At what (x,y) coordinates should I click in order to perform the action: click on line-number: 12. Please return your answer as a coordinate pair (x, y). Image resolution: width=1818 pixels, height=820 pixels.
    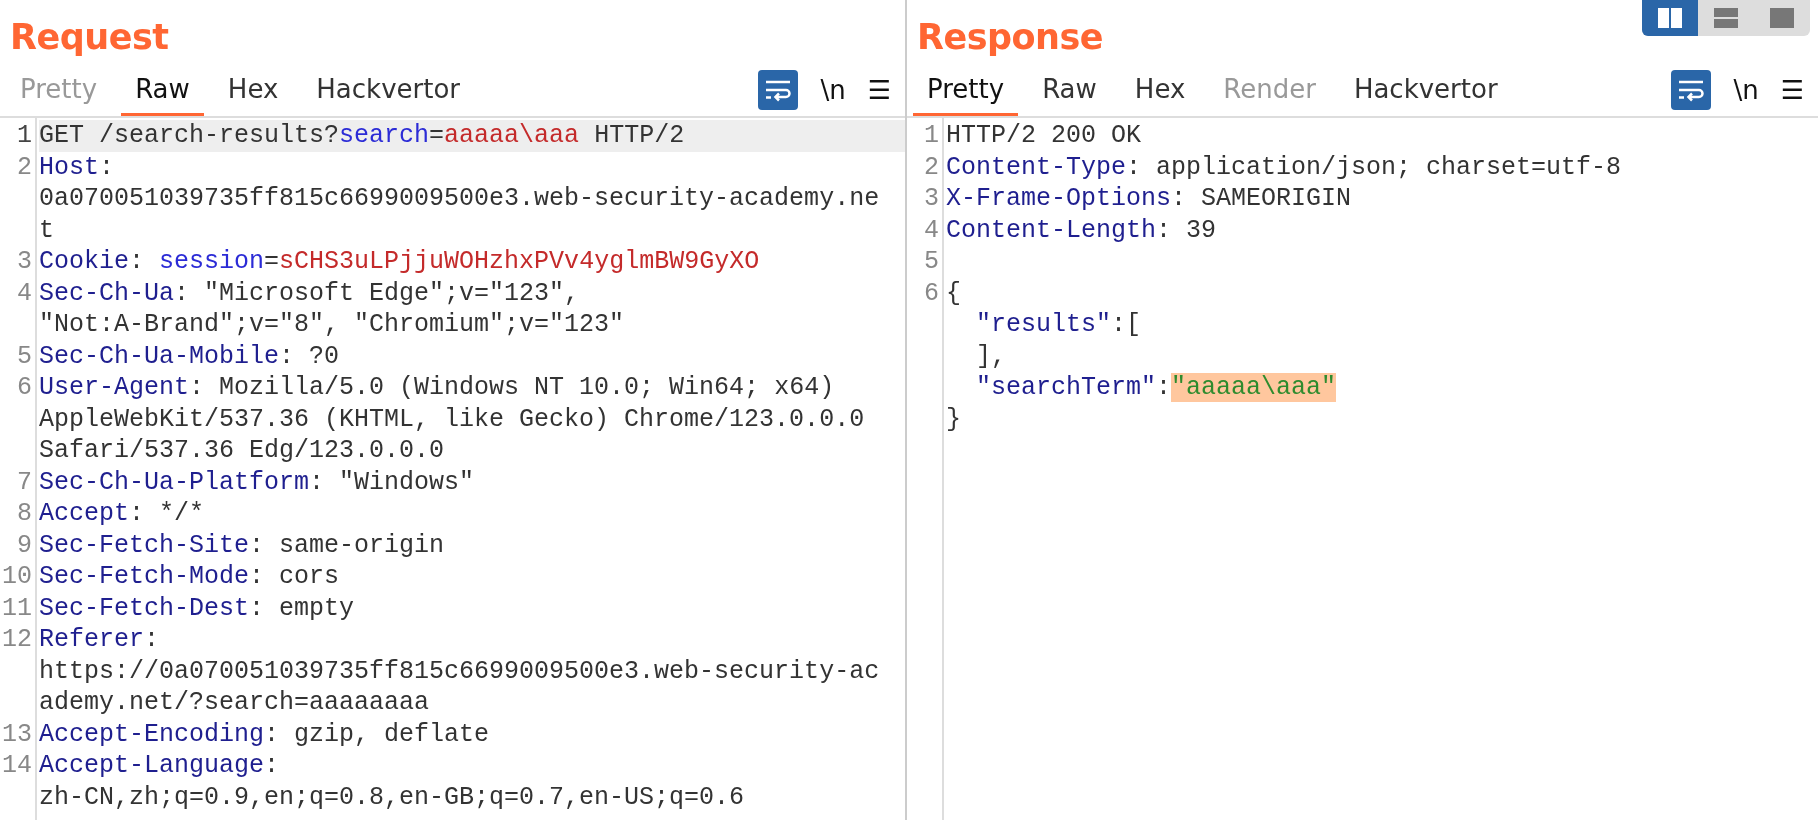
    Looking at the image, I should click on (17, 640).